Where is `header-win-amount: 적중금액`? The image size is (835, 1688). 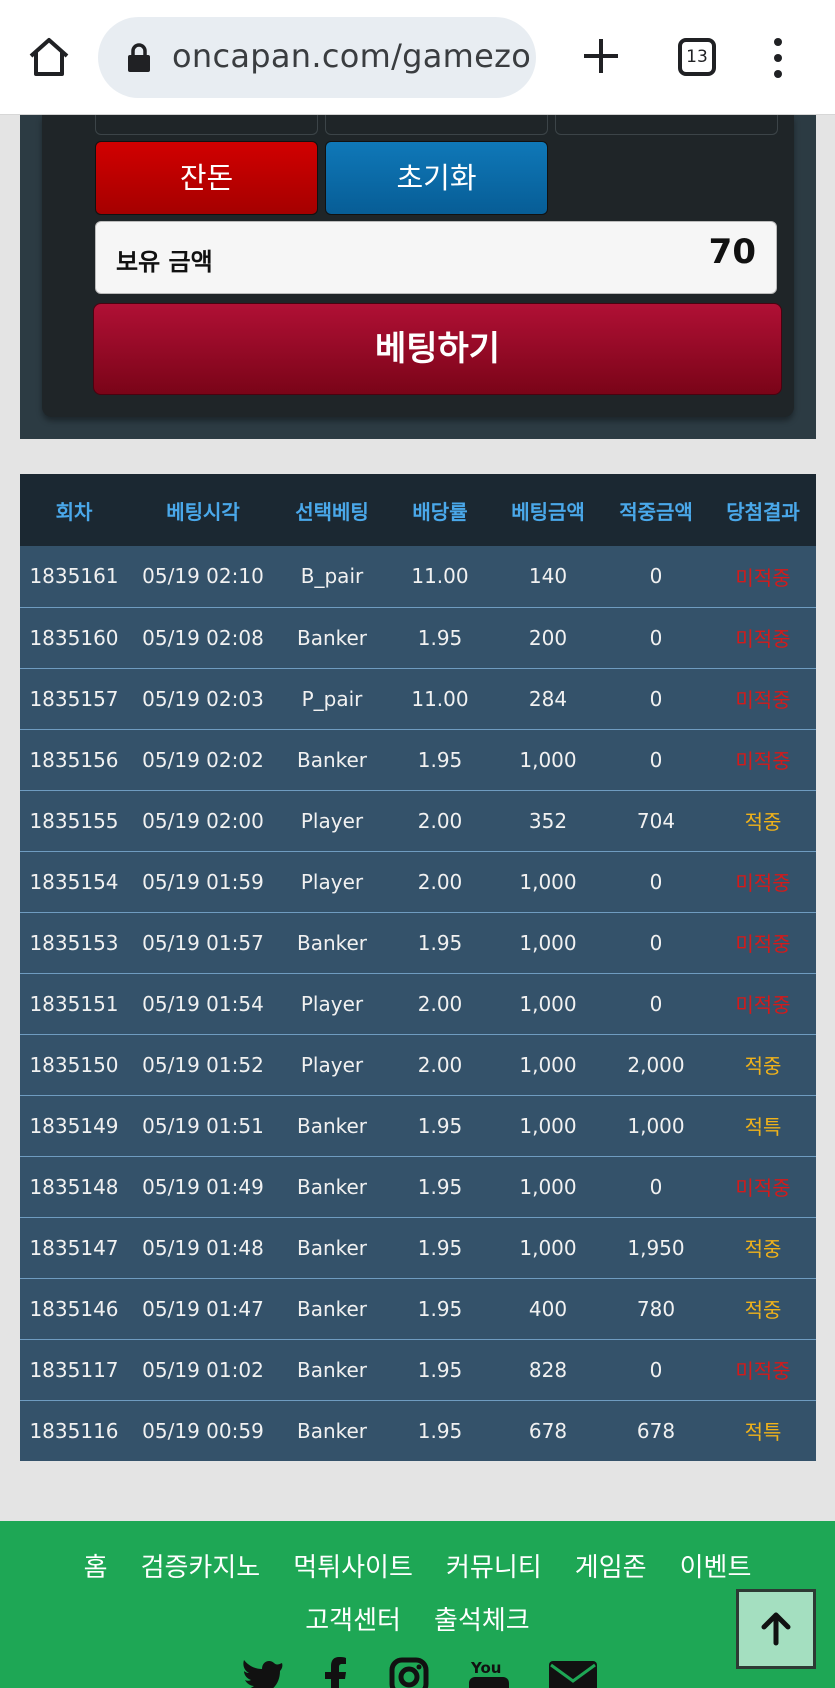
header-win-amount: 적중금액 is located at coordinates (656, 510).